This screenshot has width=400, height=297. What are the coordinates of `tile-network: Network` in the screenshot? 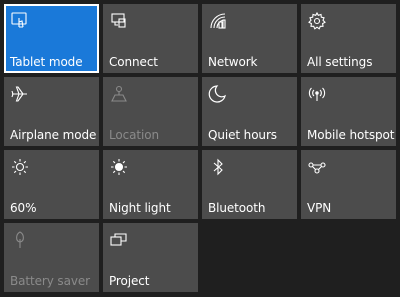 It's located at (249, 38).